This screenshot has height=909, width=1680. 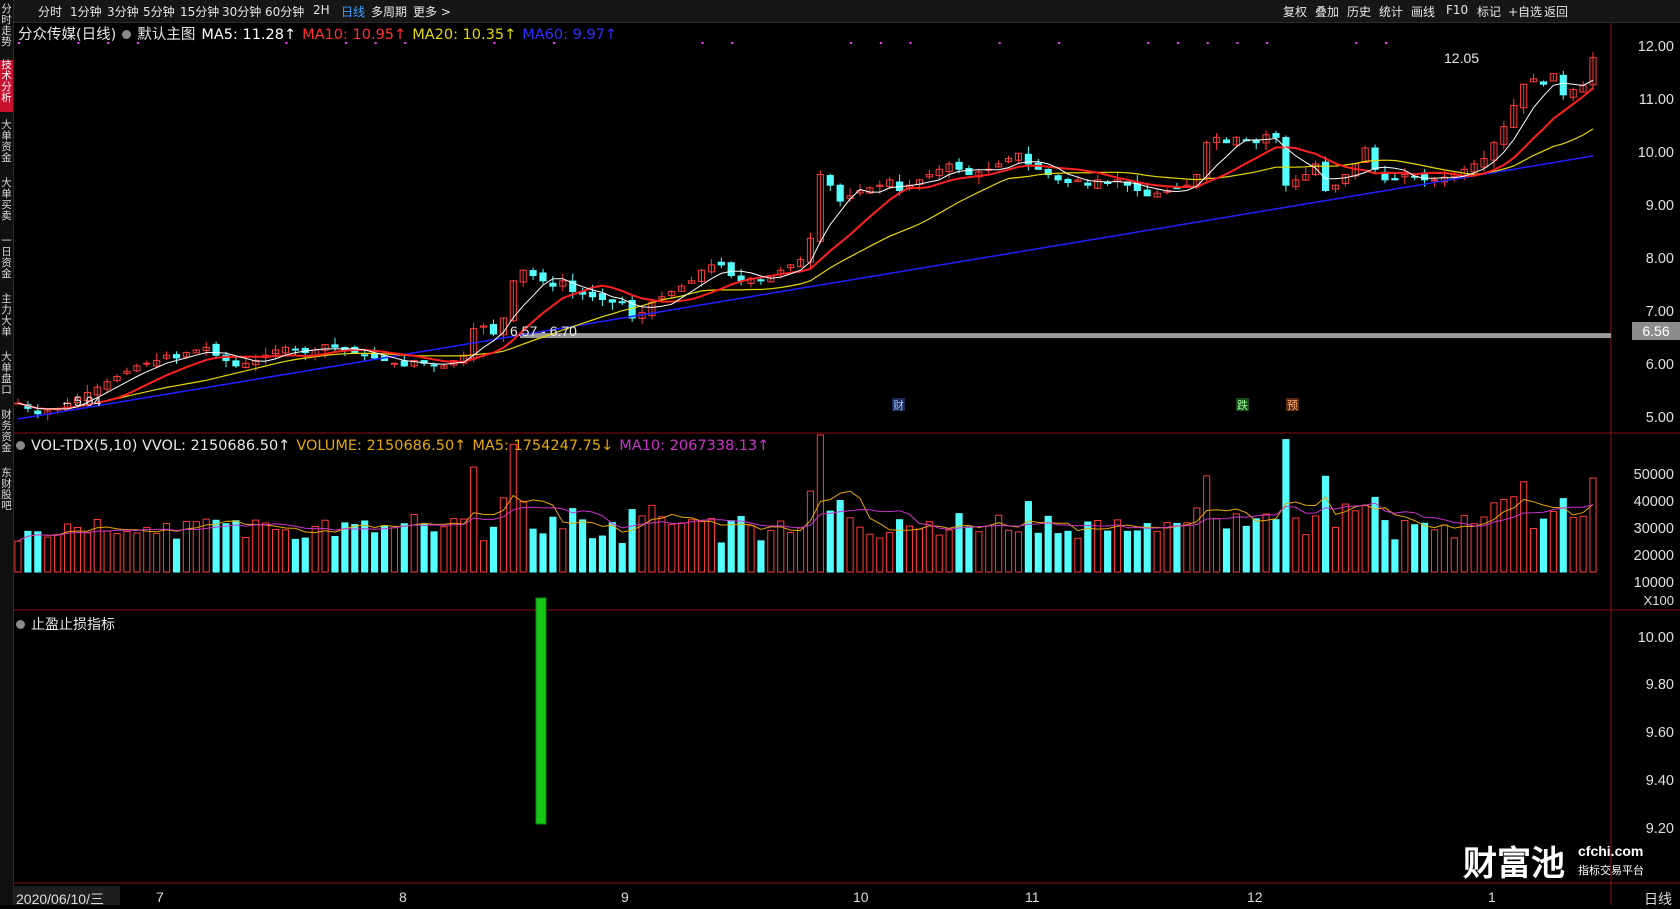 What do you see at coordinates (321, 10) in the screenshot?
I see `tf-2h: 2H` at bounding box center [321, 10].